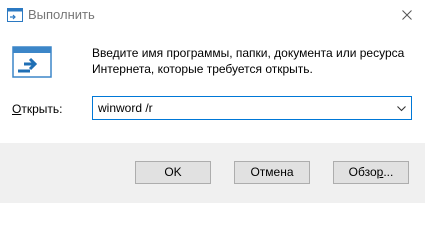  Describe the element at coordinates (362, 172) in the screenshot. I see `browse-label-start: Обзо` at that location.